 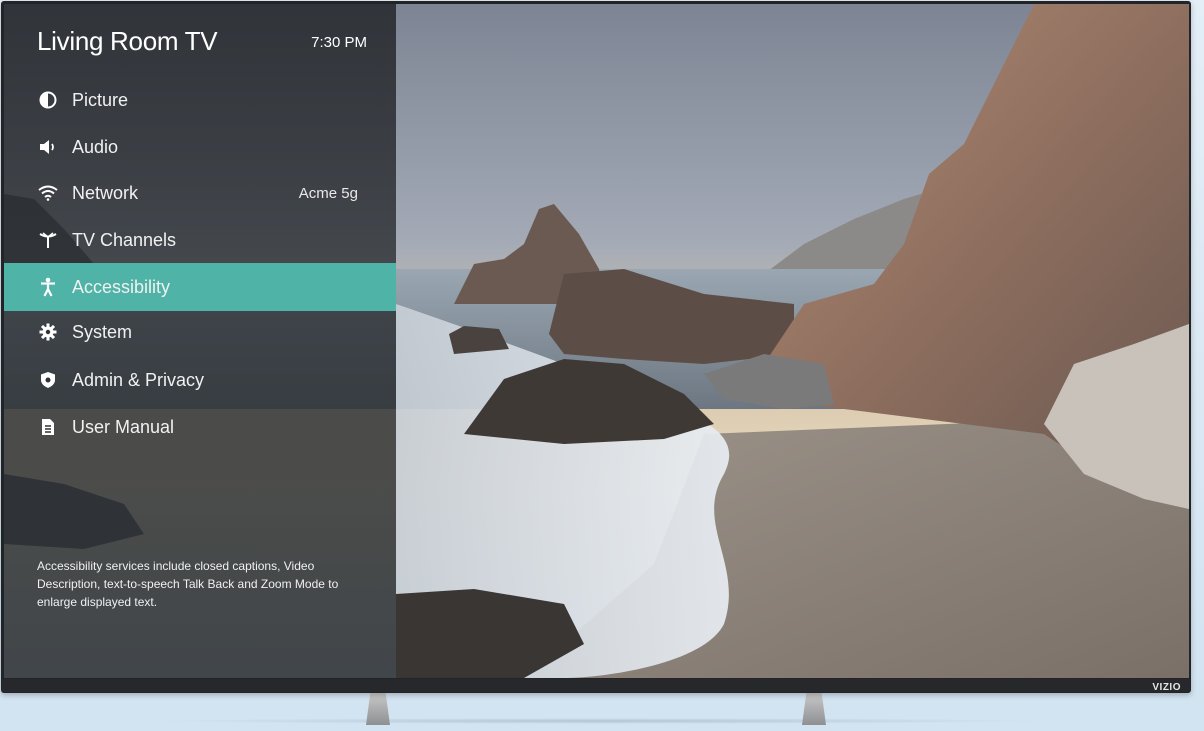 I want to click on shield-icon, so click(x=48, y=380).